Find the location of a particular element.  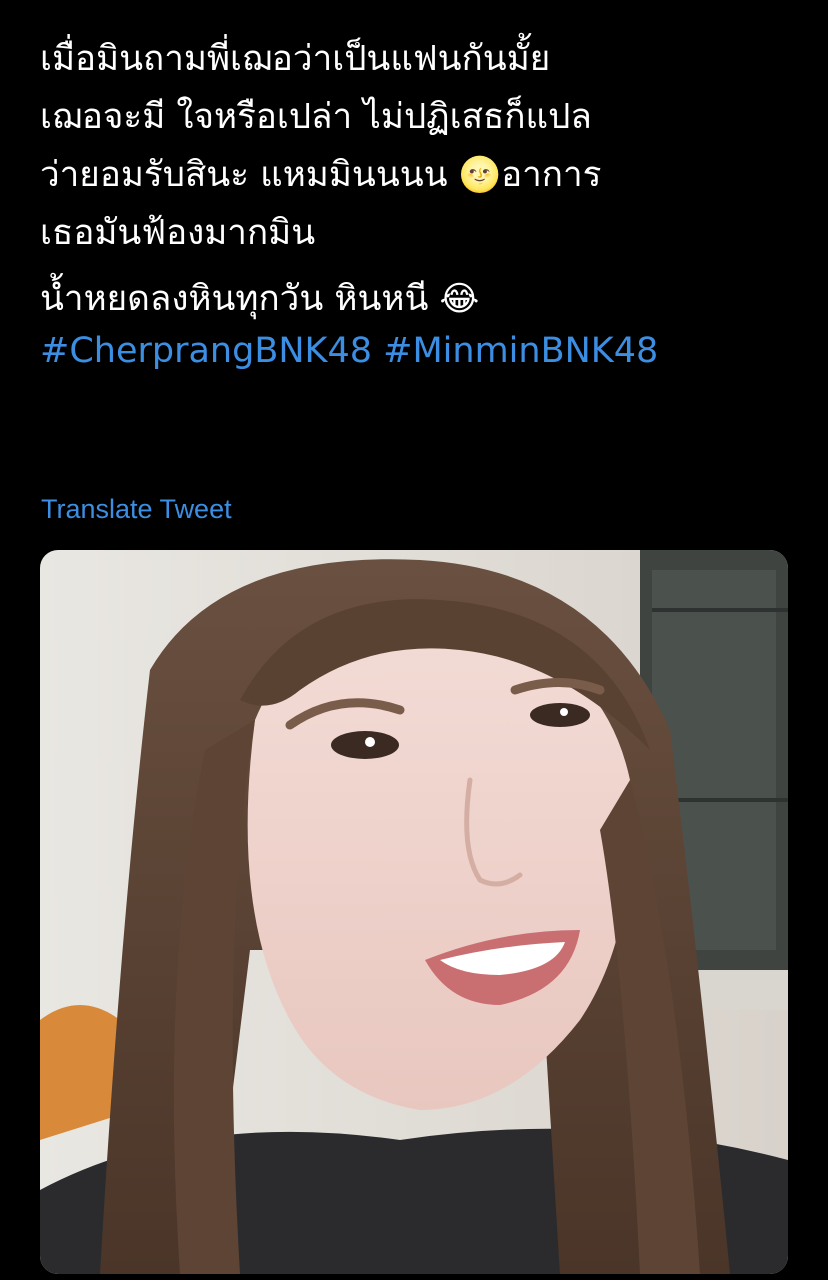

tweet-line-3: ว่ายอมรับสินะ แหมมินนนน 🌝อาการ is located at coordinates (420, 175).